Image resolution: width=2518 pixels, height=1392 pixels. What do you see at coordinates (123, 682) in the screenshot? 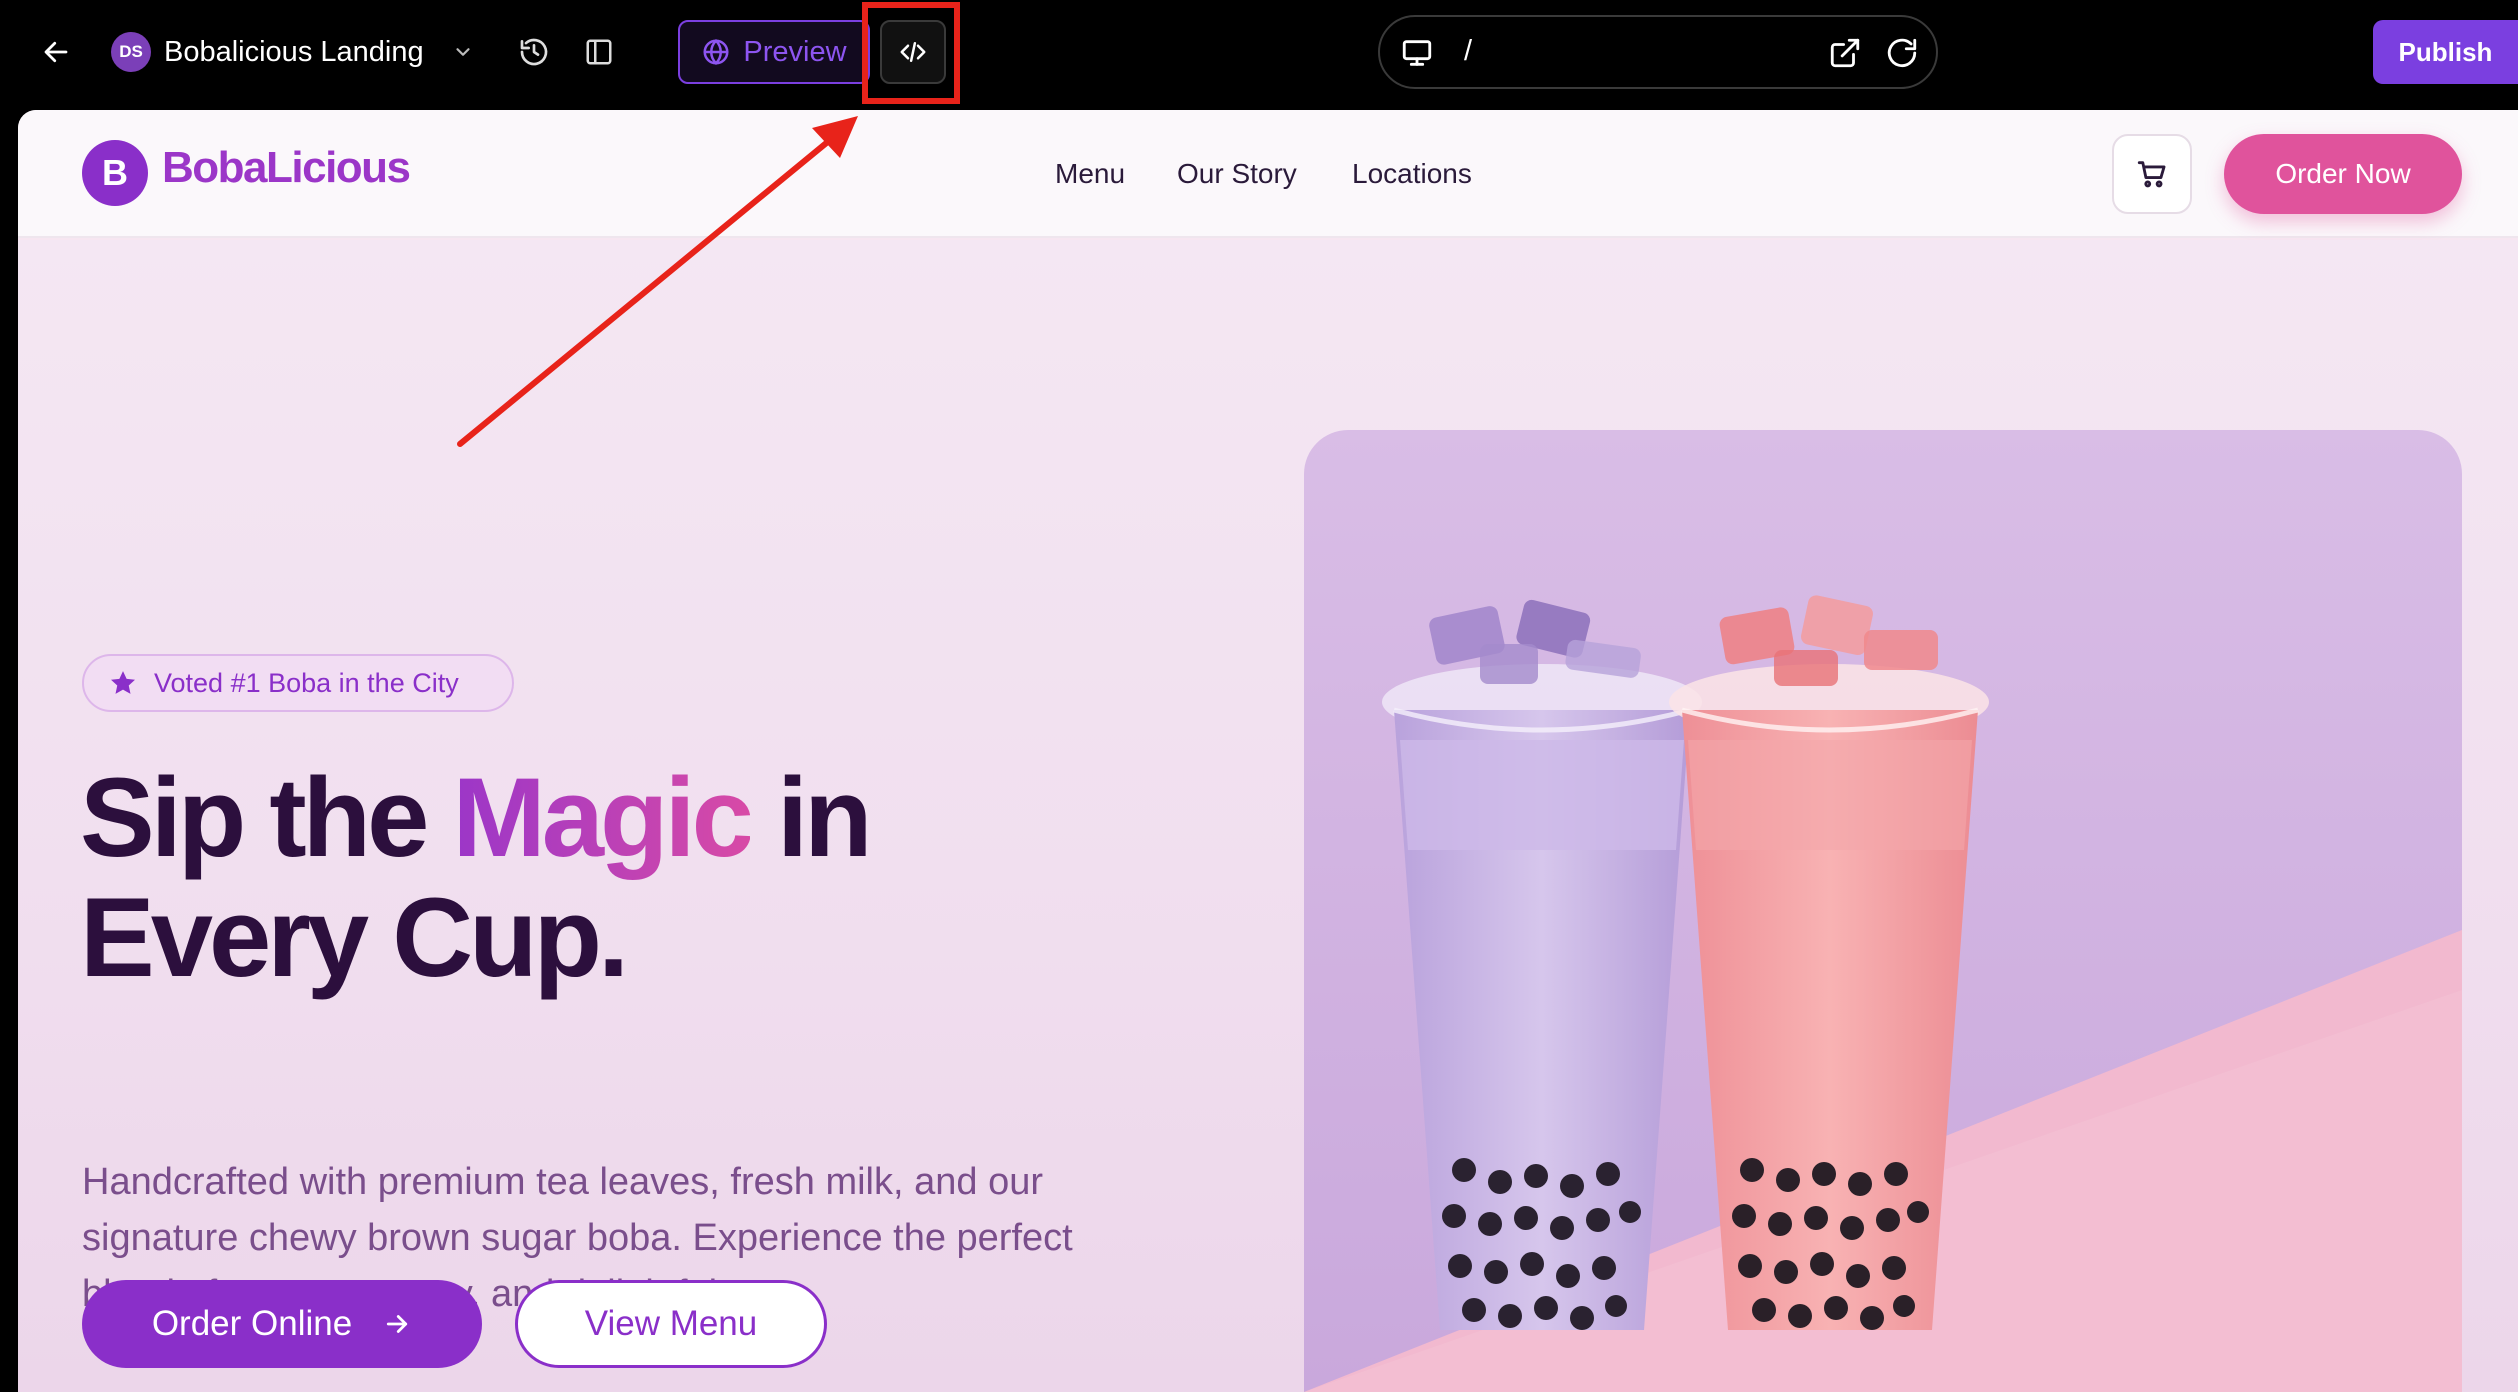
I see `star-icon` at bounding box center [123, 682].